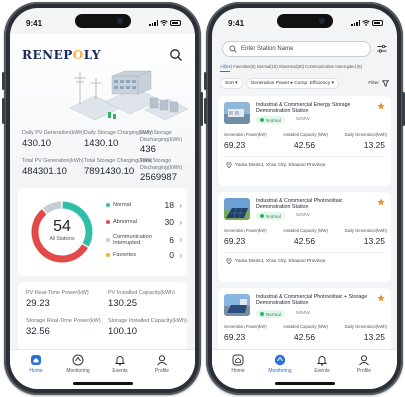 The height and width of the screenshot is (397, 405). I want to click on legend-abnormal: Abnormal 30 ›, so click(144, 222).